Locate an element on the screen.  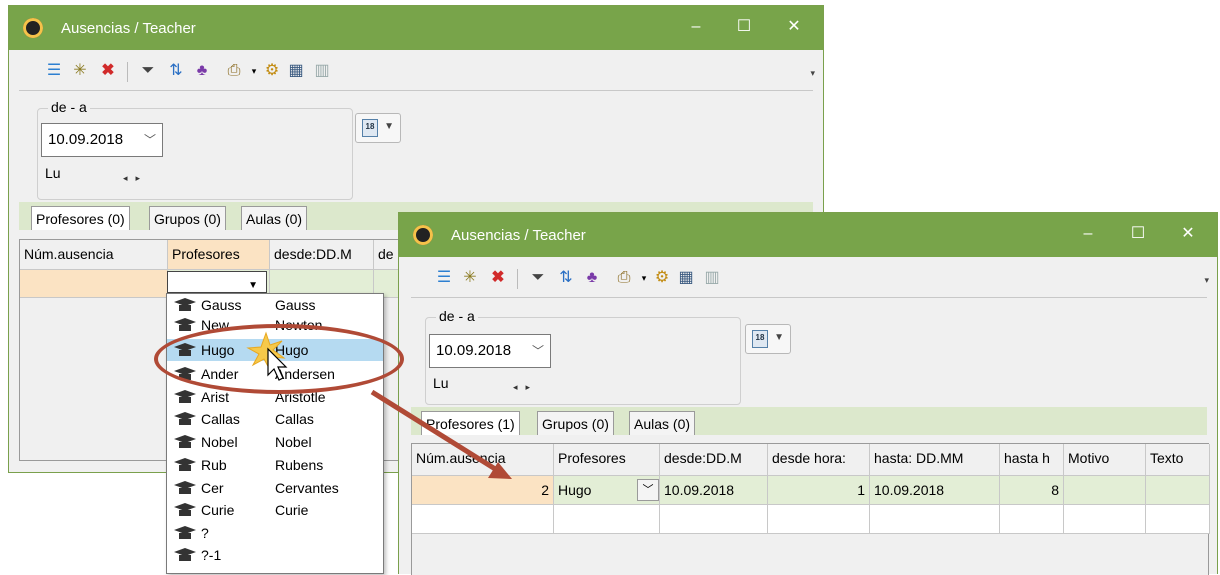
annotation-overlay is located at coordinates (379, 405).